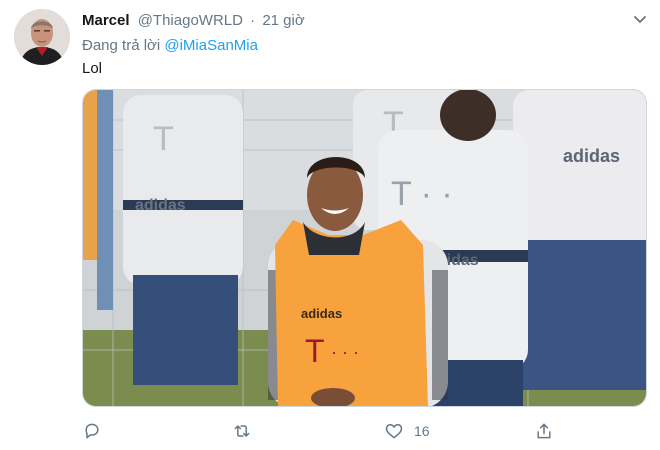 Image resolution: width=660 pixels, height=450 pixels. What do you see at coordinates (422, 431) in the screenshot?
I see `like-count: 16` at bounding box center [422, 431].